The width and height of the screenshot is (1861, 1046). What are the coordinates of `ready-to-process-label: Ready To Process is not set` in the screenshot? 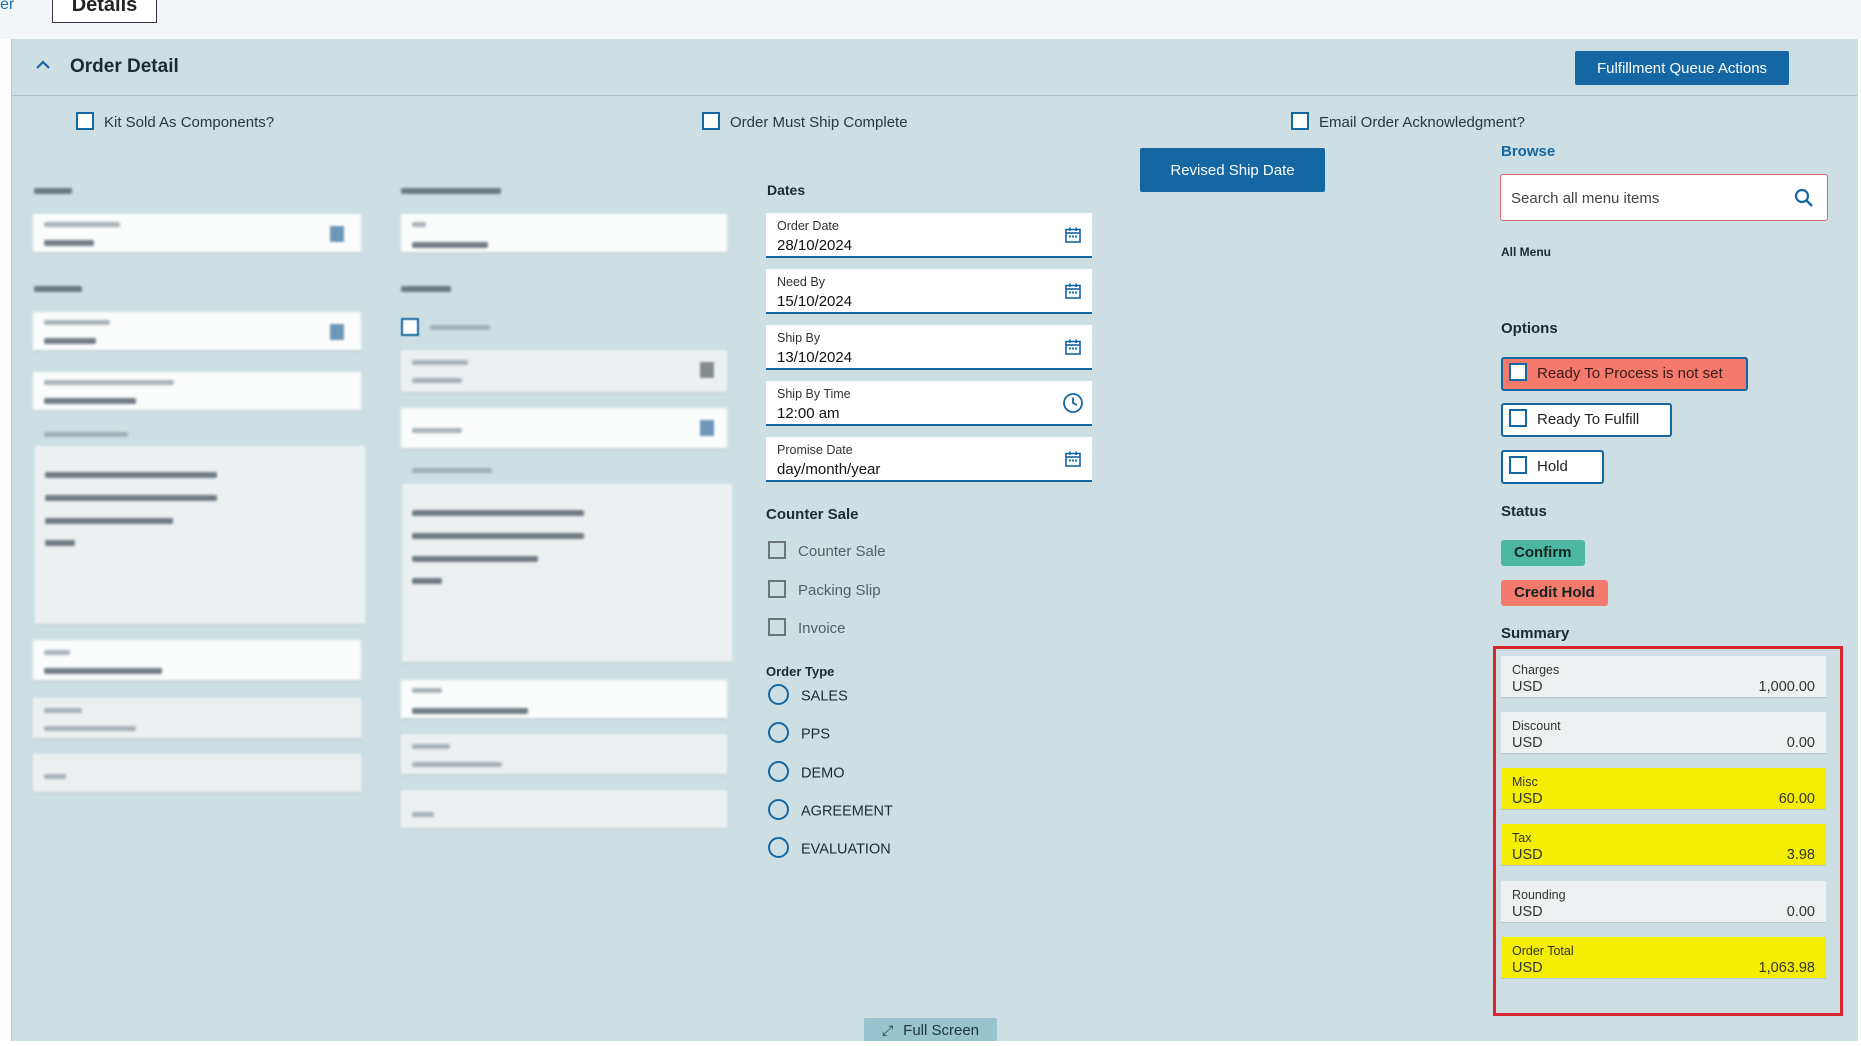 It's located at (1630, 373).